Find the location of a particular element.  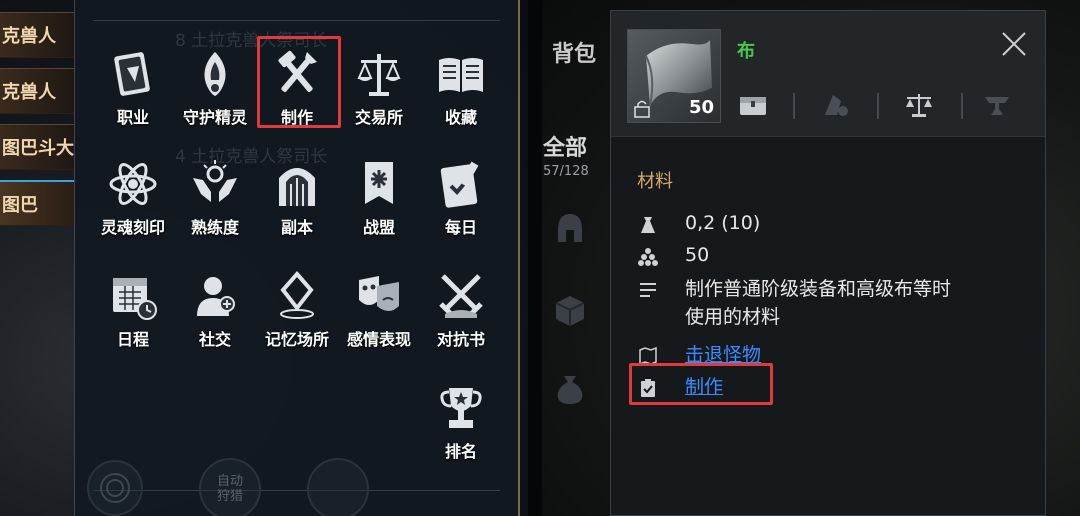

menu-item-label: 战盟 is located at coordinates (378, 227).